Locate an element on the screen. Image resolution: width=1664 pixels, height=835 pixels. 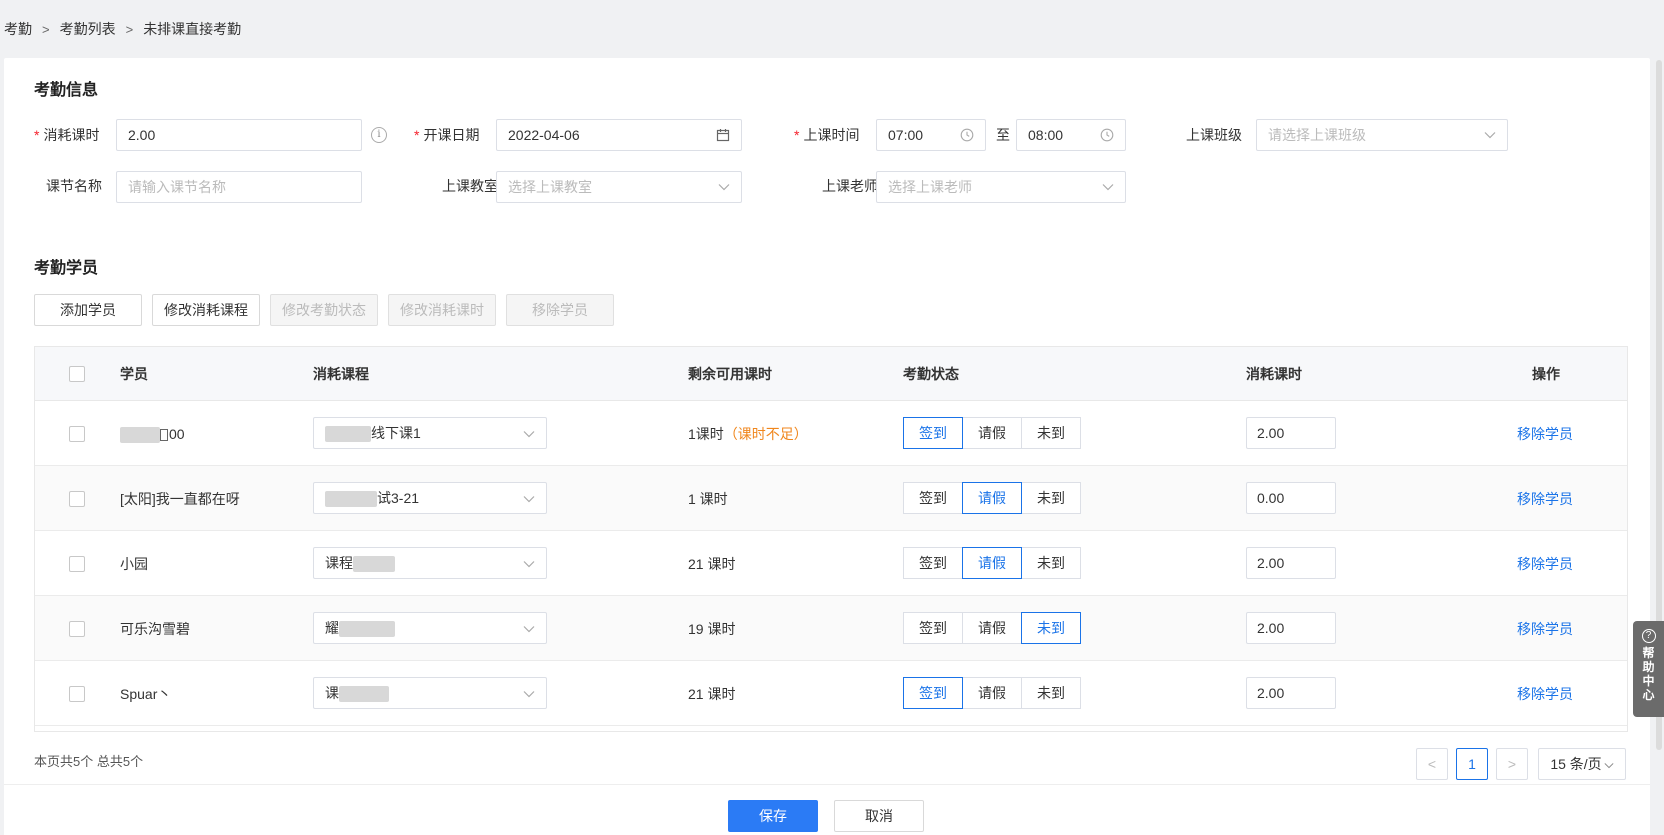
course-select: 线下课1 is located at coordinates (430, 433).